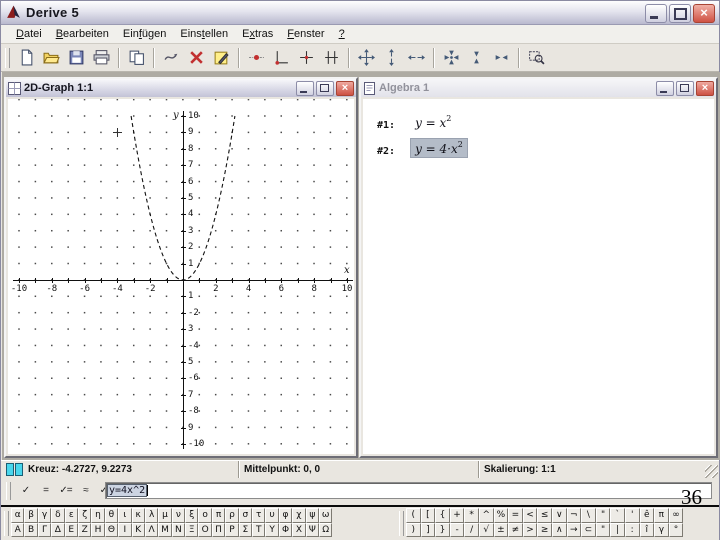 The height and width of the screenshot is (540, 720). Describe the element at coordinates (111, 515) in the screenshot. I see `greek-lower-button: θ` at that location.